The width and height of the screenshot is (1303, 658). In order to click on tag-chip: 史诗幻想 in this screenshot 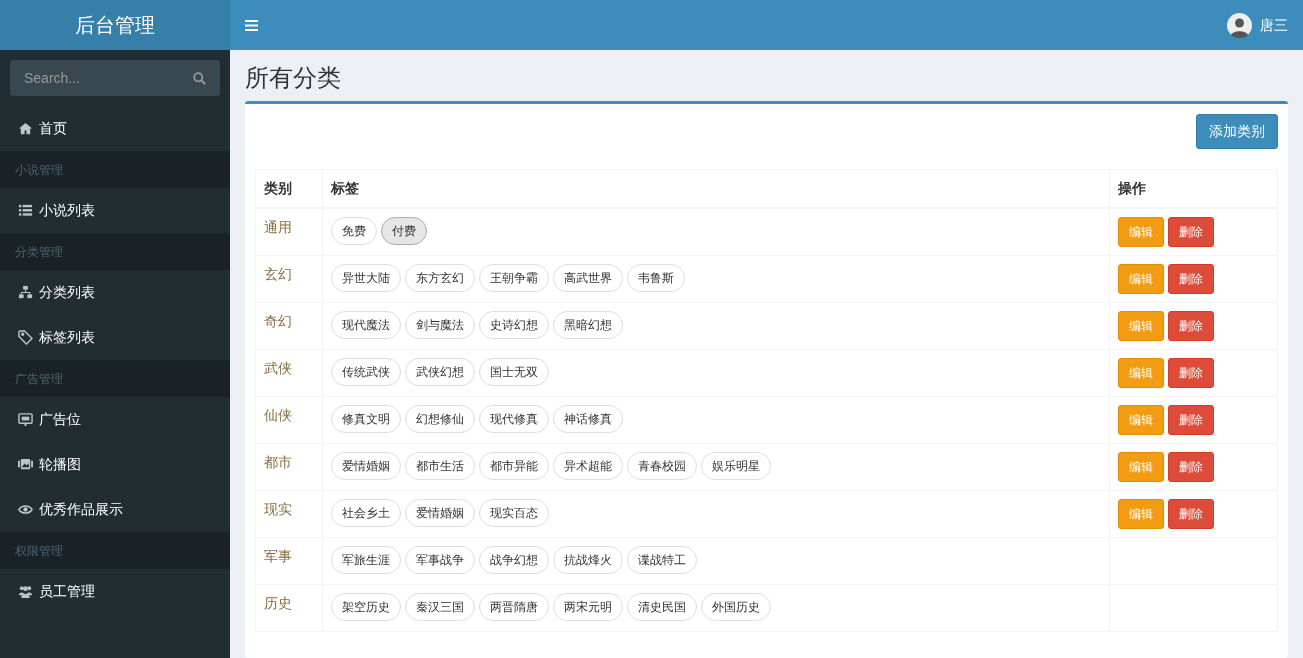, I will do `click(514, 324)`.